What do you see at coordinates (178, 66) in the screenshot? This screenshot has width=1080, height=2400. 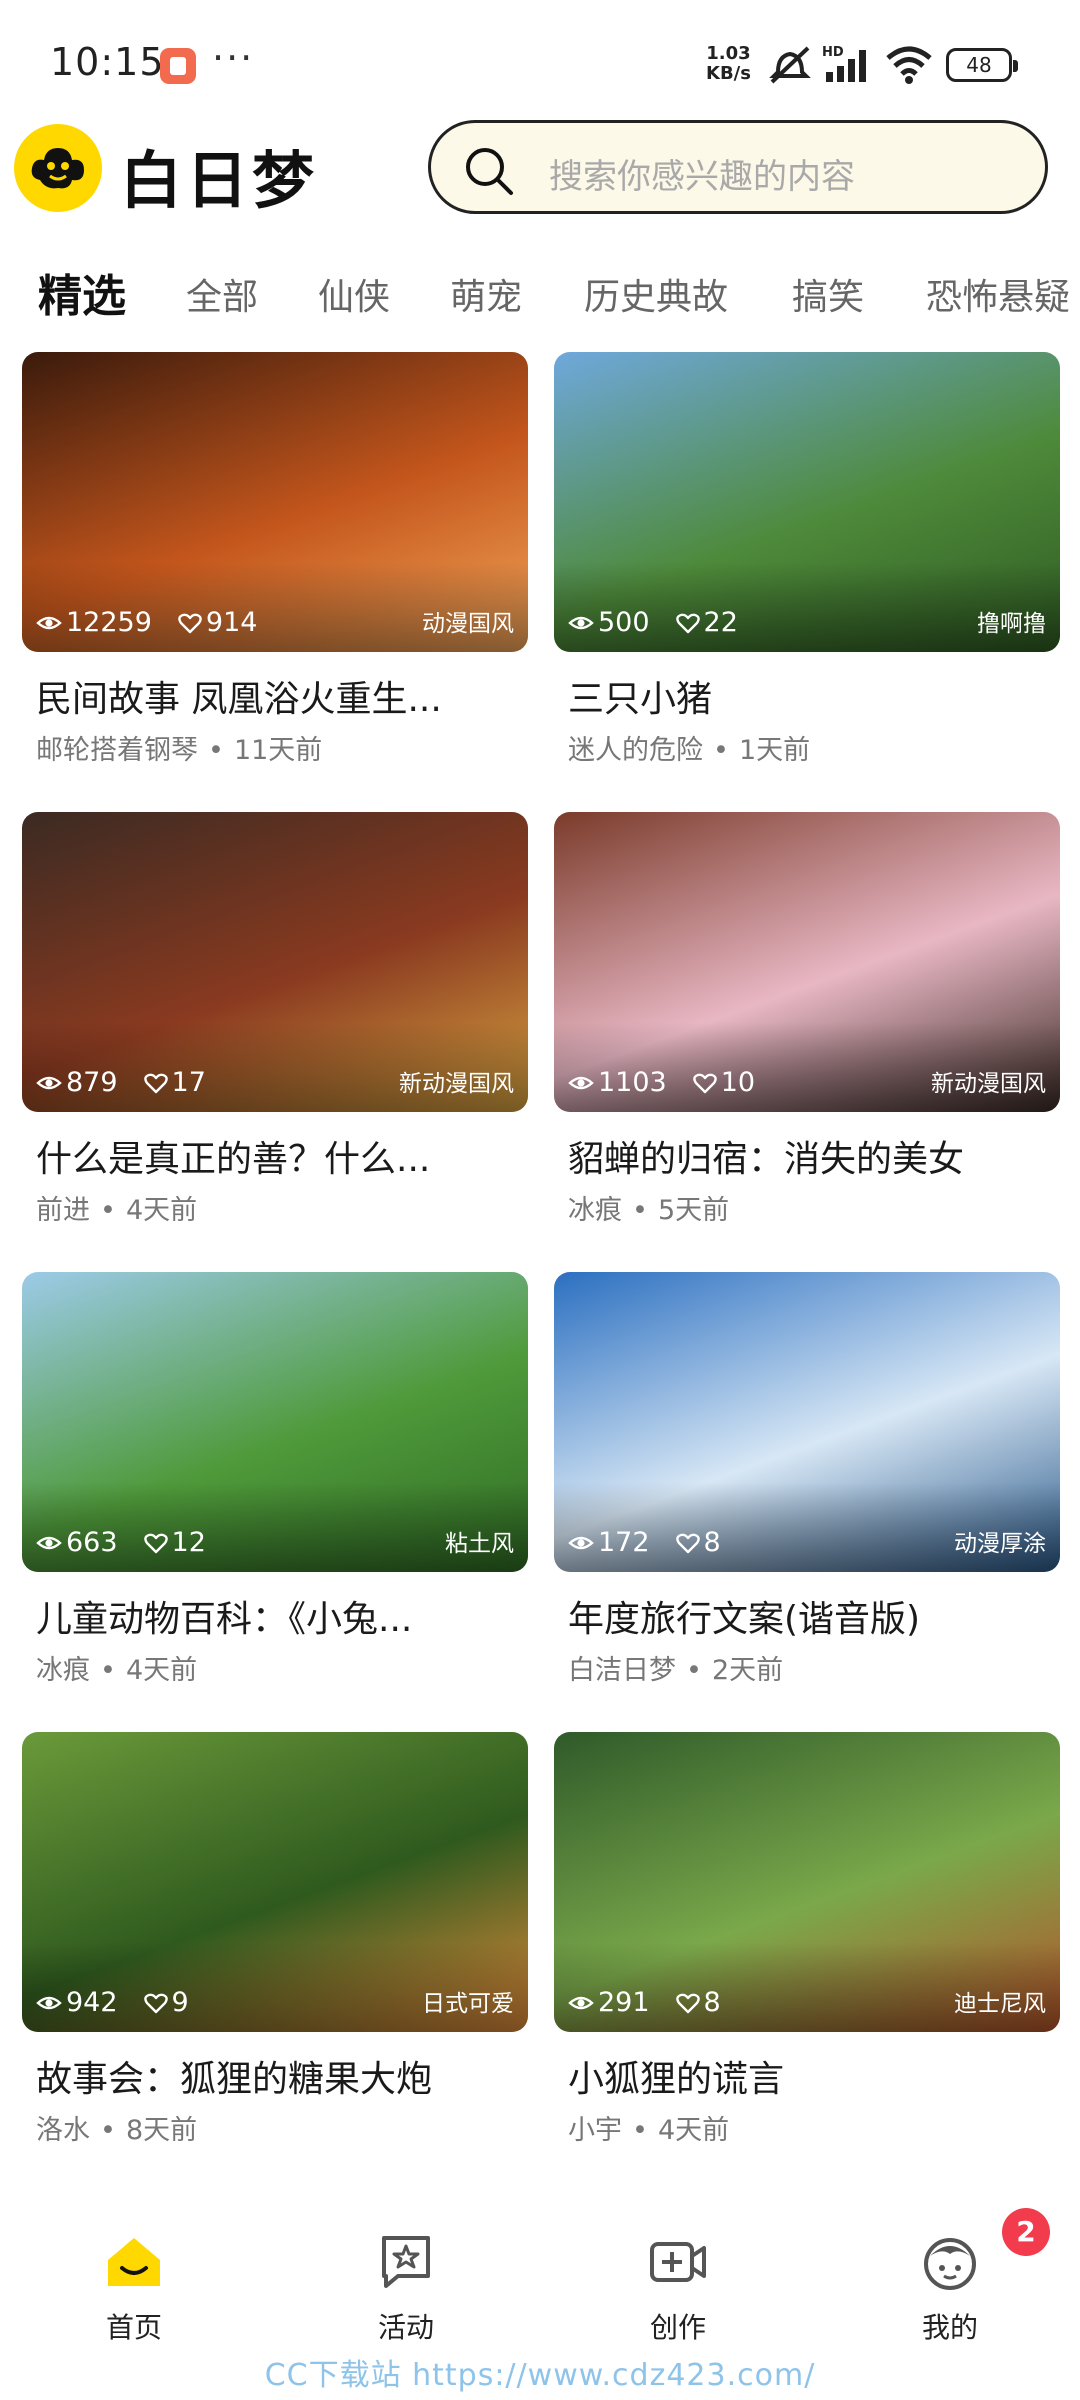 I see `notification-app-icon` at bounding box center [178, 66].